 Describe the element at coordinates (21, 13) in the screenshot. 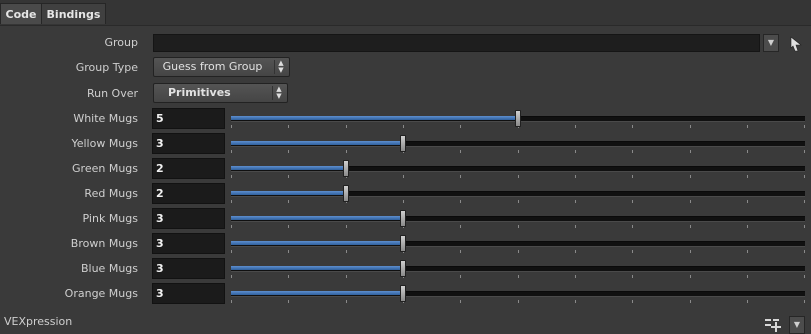

I see `tab-code: Code` at that location.